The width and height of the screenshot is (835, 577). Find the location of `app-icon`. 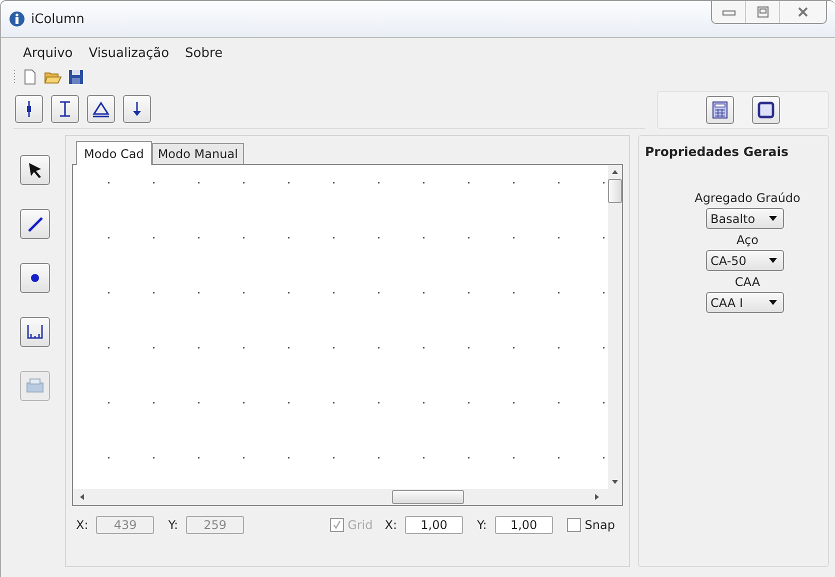

app-icon is located at coordinates (17, 19).